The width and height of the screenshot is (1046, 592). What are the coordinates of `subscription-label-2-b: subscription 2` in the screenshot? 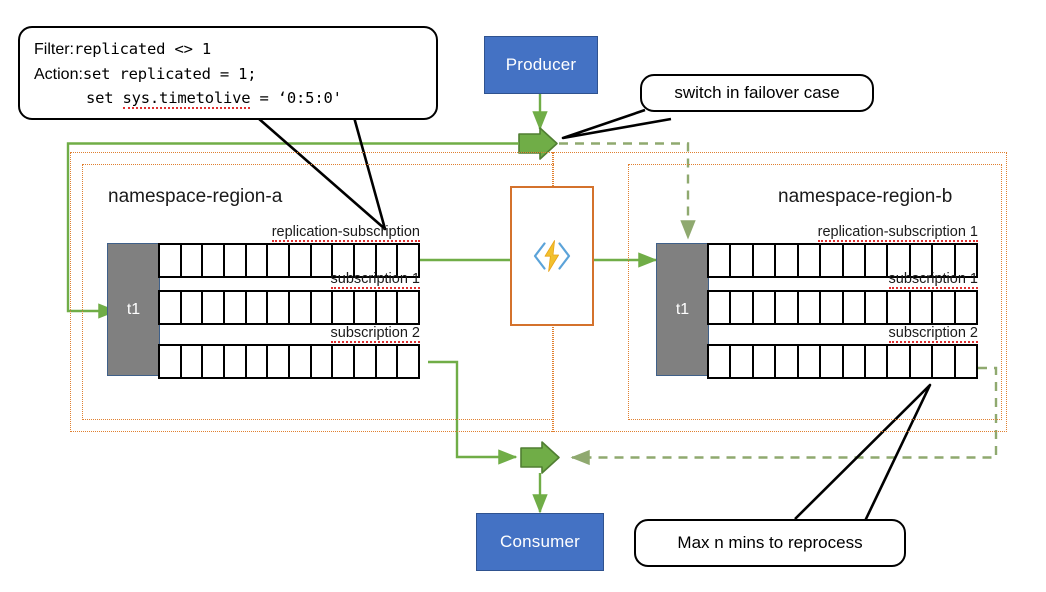 It's located at (847, 334).